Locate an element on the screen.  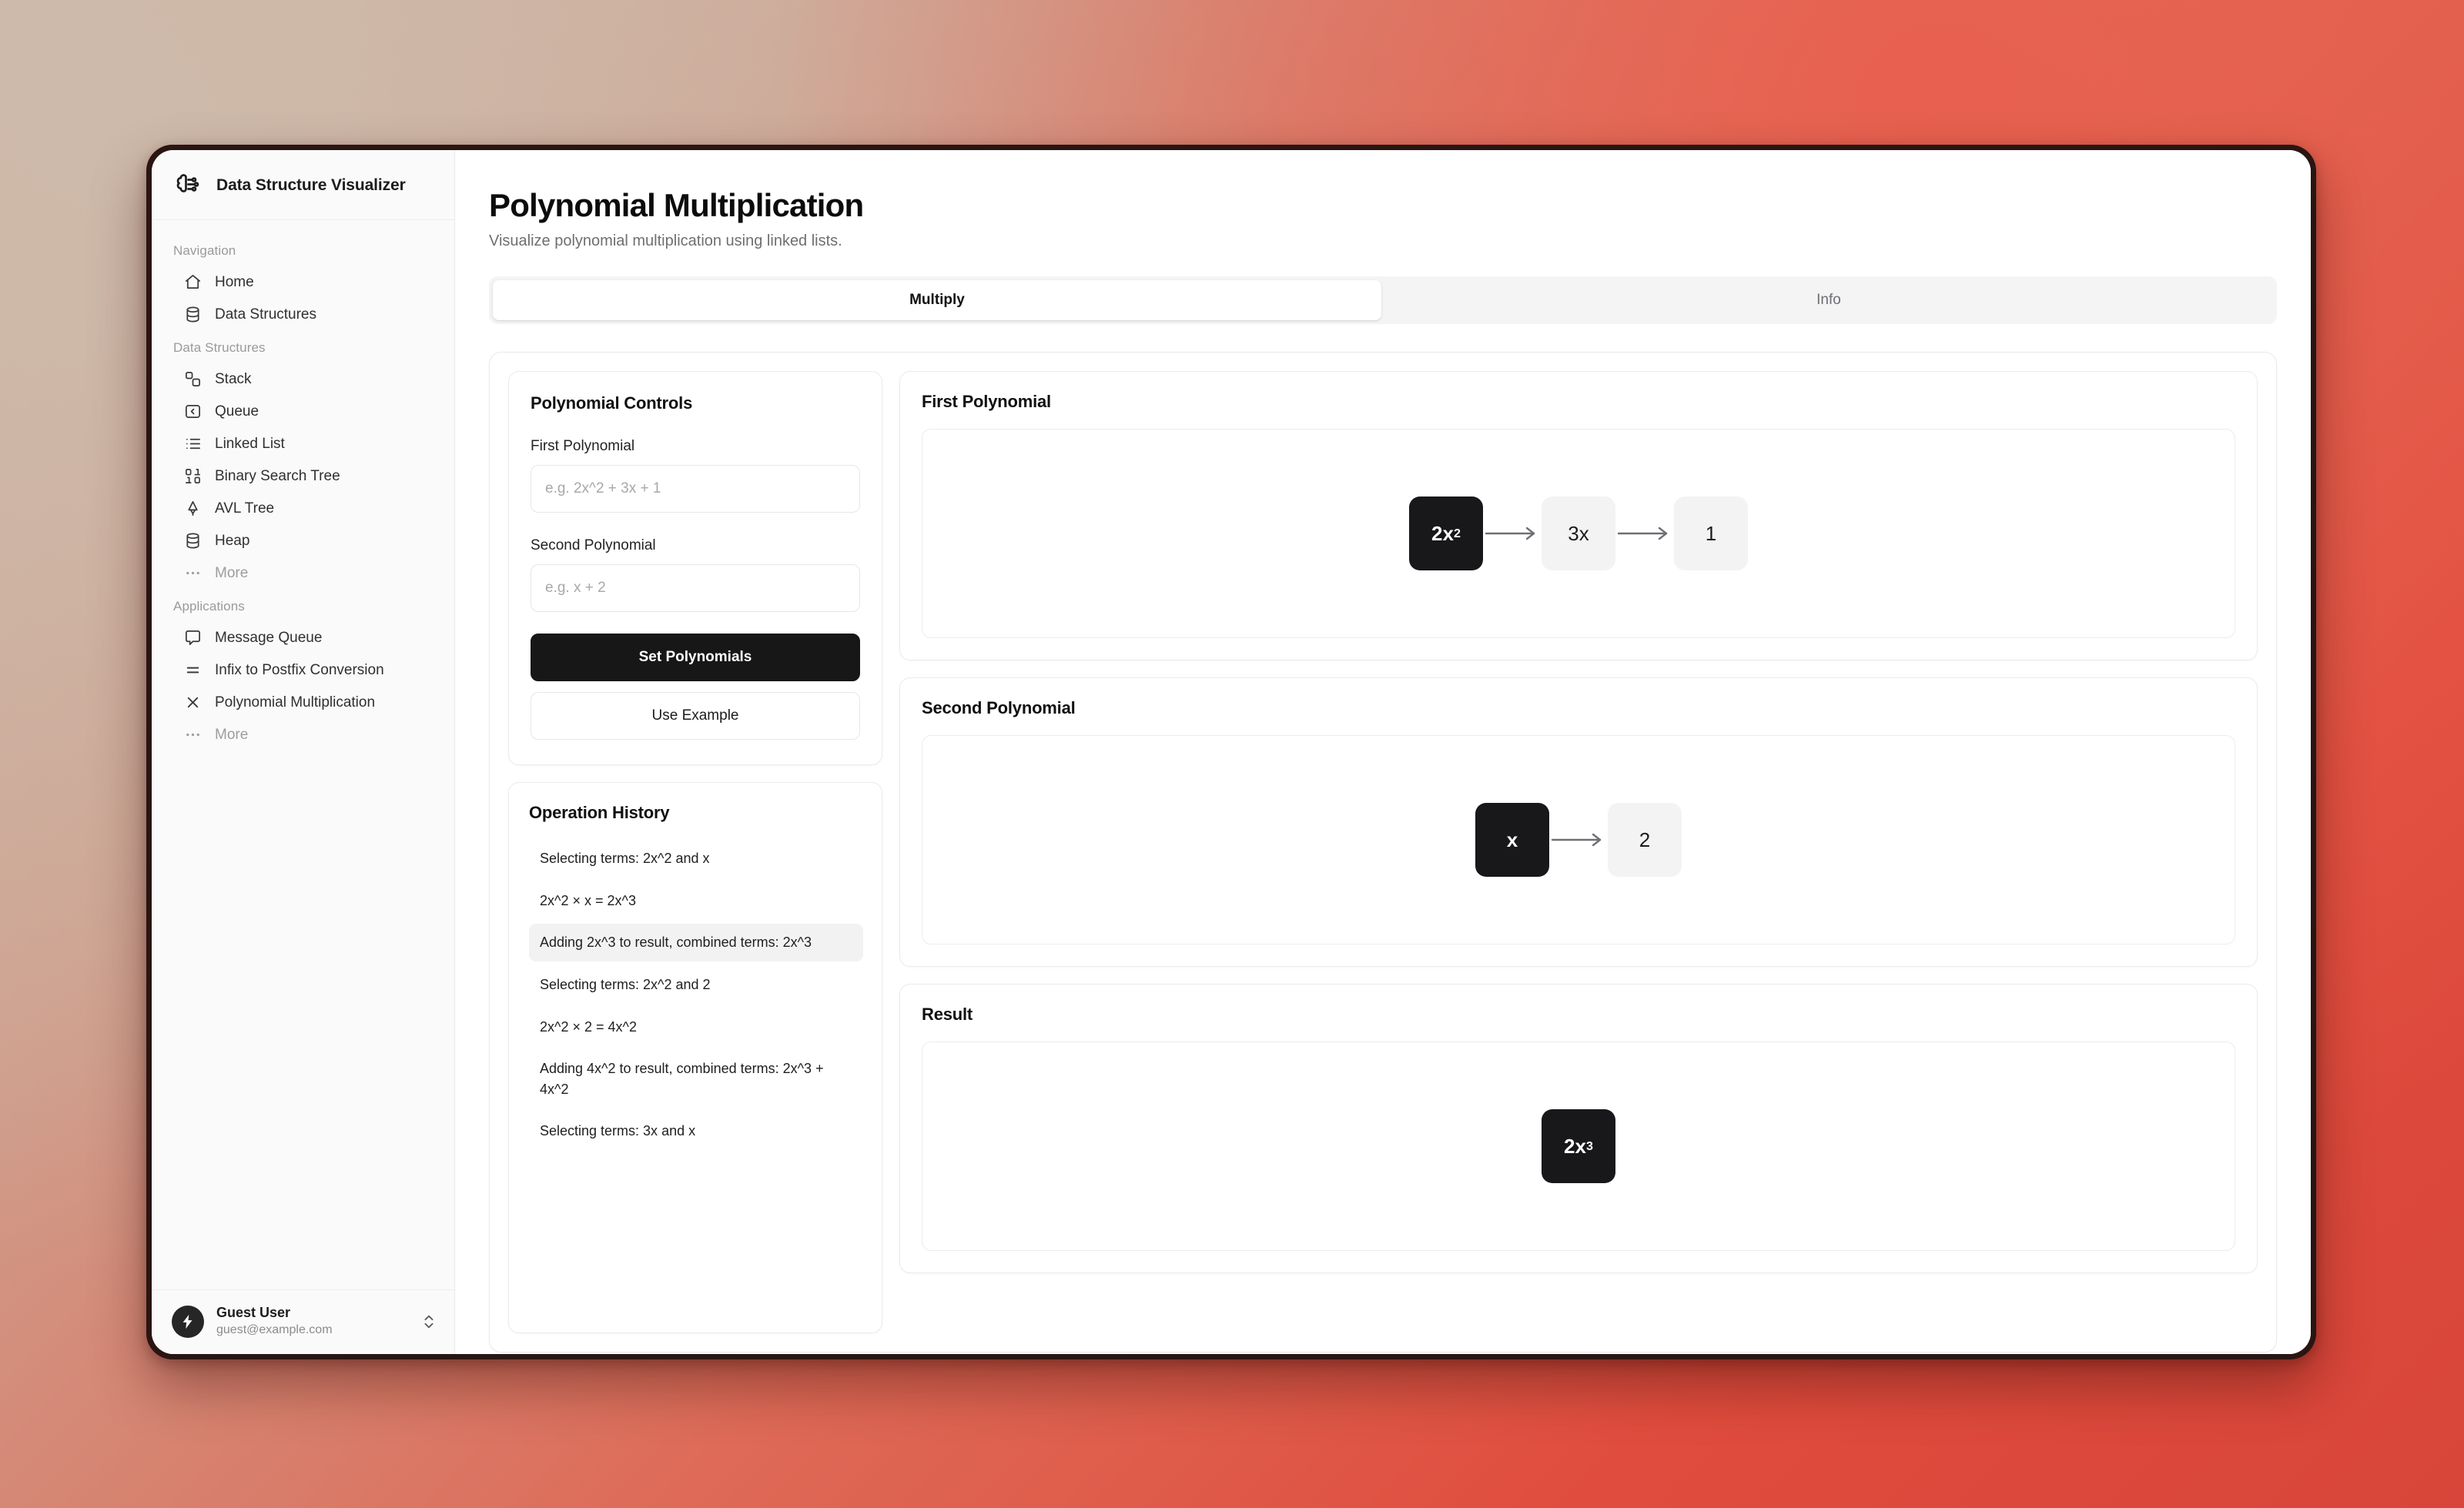
node-base: 2x is located at coordinates (1575, 1147).